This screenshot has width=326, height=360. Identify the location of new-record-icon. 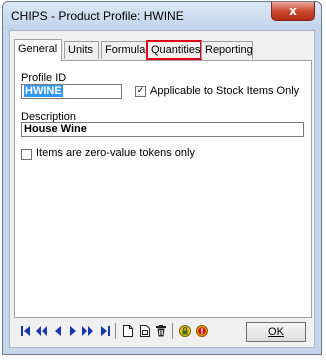
(128, 331).